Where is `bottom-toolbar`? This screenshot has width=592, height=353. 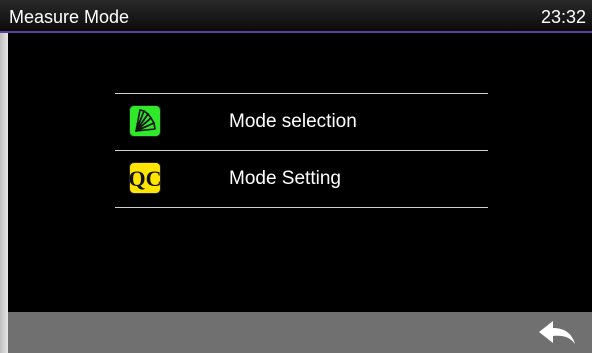 bottom-toolbar is located at coordinates (300, 332).